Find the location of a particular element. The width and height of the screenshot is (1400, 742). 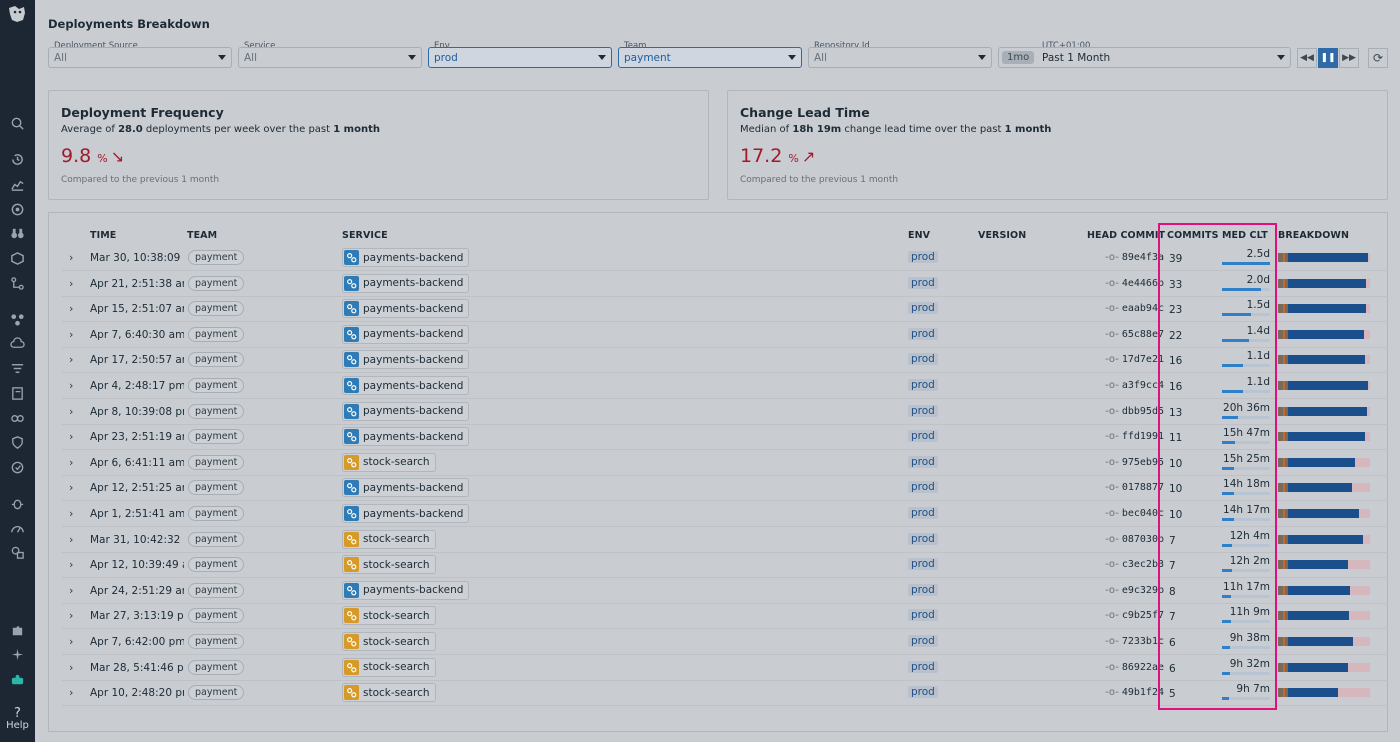

head-commit: -o- 86922ae is located at coordinates (1128, 667).